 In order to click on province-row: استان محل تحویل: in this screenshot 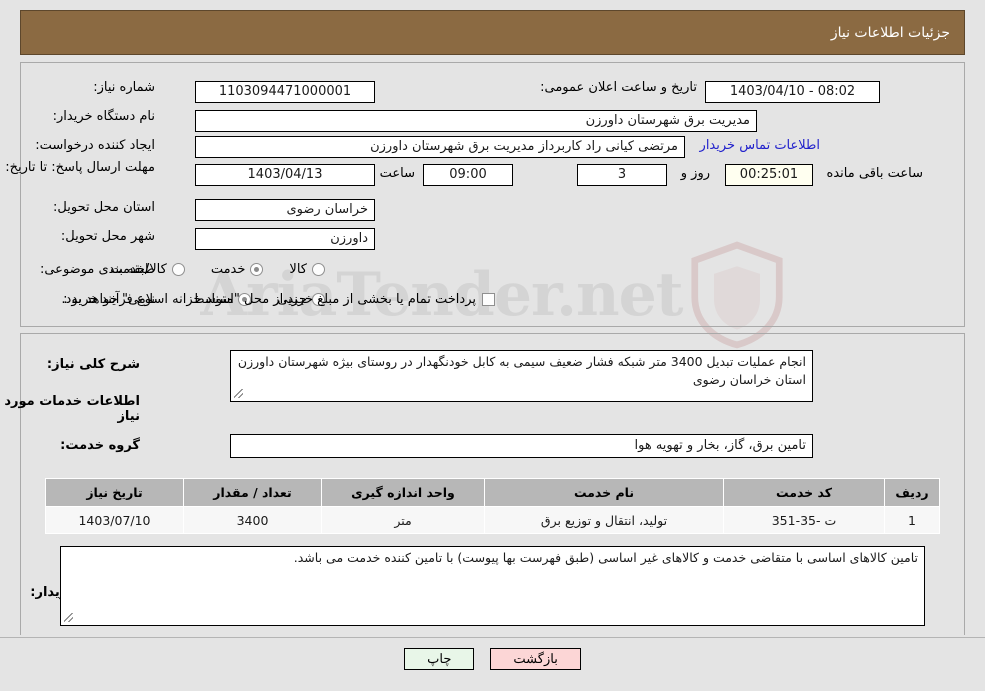, I will do `click(104, 207)`.